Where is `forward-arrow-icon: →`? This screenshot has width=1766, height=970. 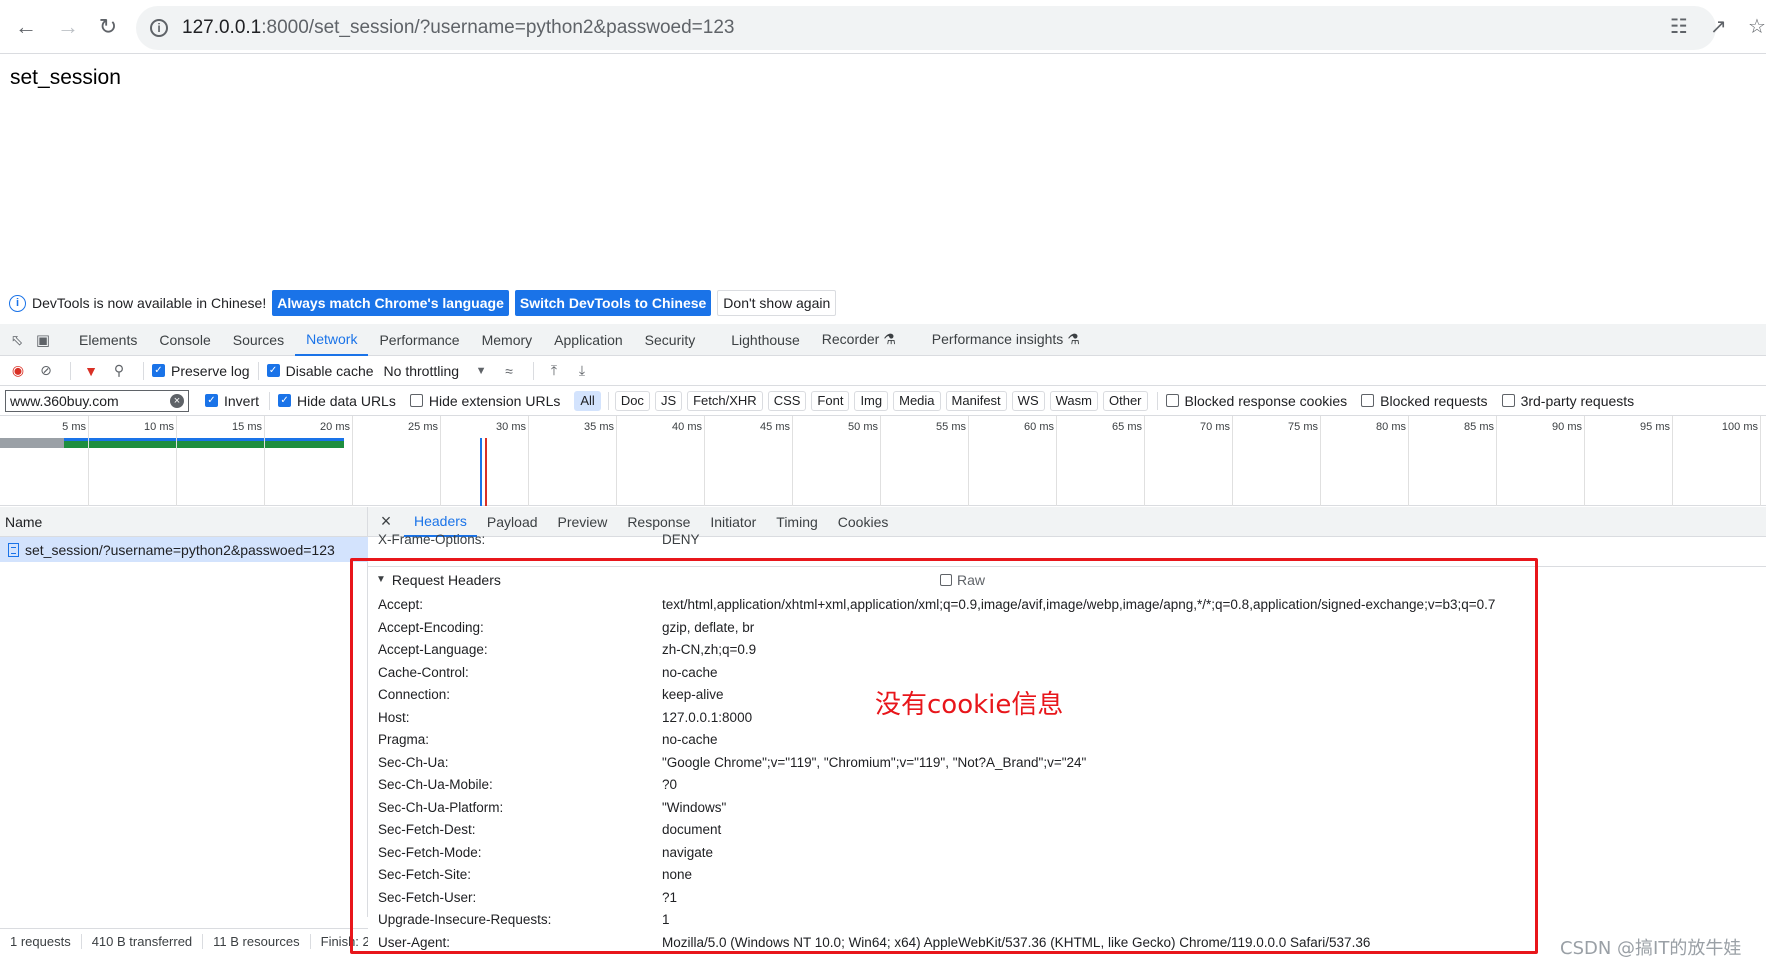
forward-arrow-icon: → is located at coordinates (68, 27).